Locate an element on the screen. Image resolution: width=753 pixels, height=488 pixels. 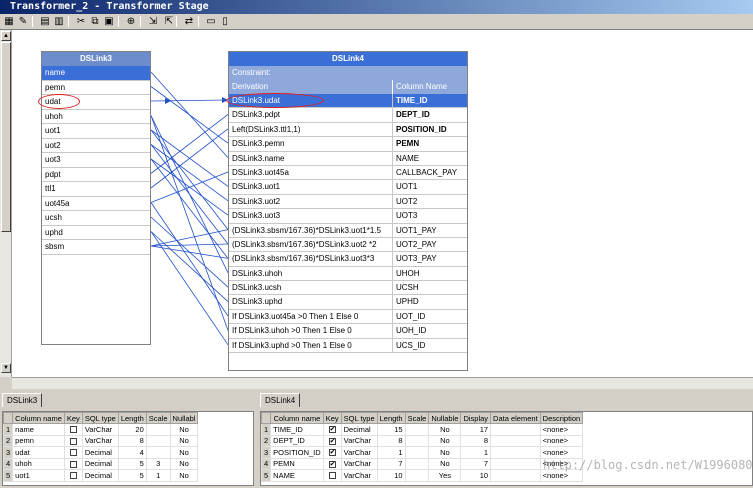
column-name-cell: POSITION_ID is located at coordinates (430, 129).